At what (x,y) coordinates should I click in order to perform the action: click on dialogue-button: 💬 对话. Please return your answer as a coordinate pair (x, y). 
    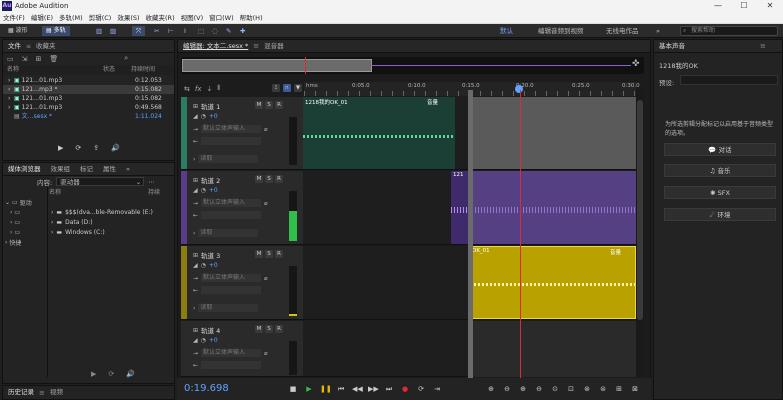
    Looking at the image, I should click on (720, 149).